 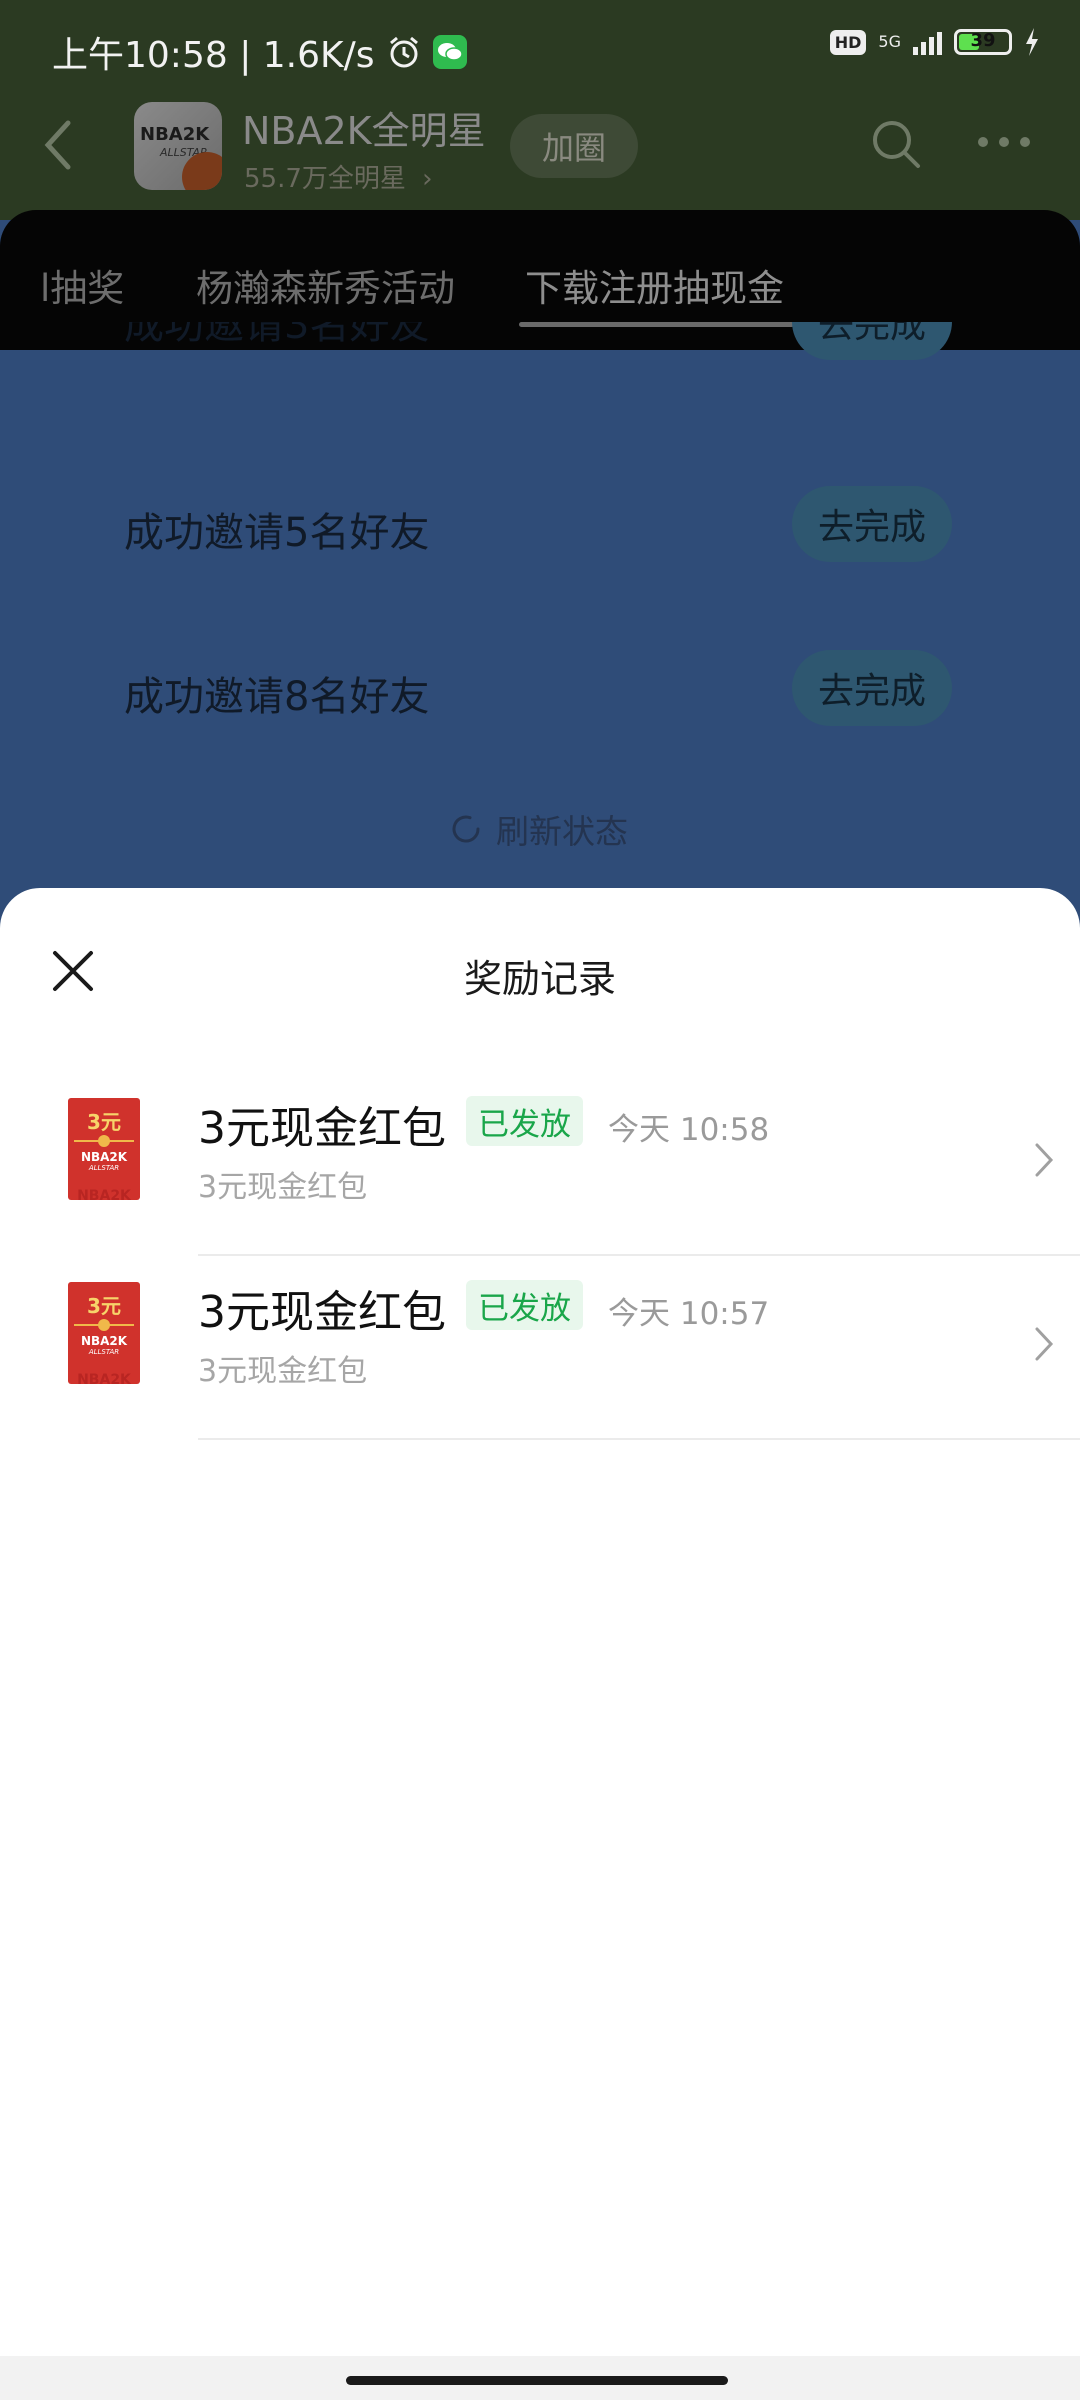 I want to click on app-title: NBA2K全明星, so click(x=364, y=127).